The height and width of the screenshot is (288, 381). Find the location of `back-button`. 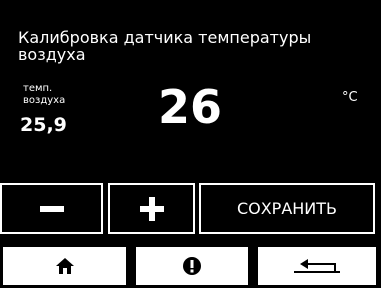

back-button is located at coordinates (317, 266).